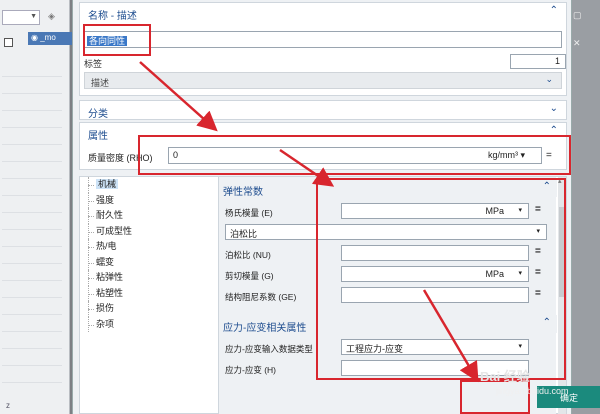 The height and width of the screenshot is (414, 600). I want to click on arrow-to-density, so click(178, 96).